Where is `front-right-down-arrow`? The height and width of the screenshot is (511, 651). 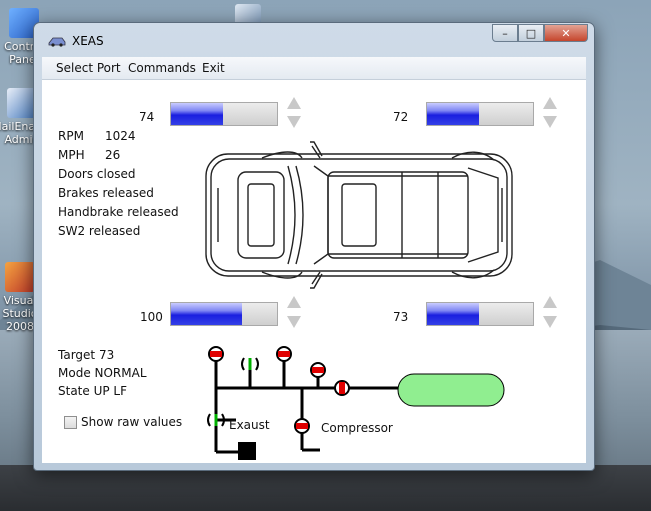
front-right-down-arrow is located at coordinates (550, 122).